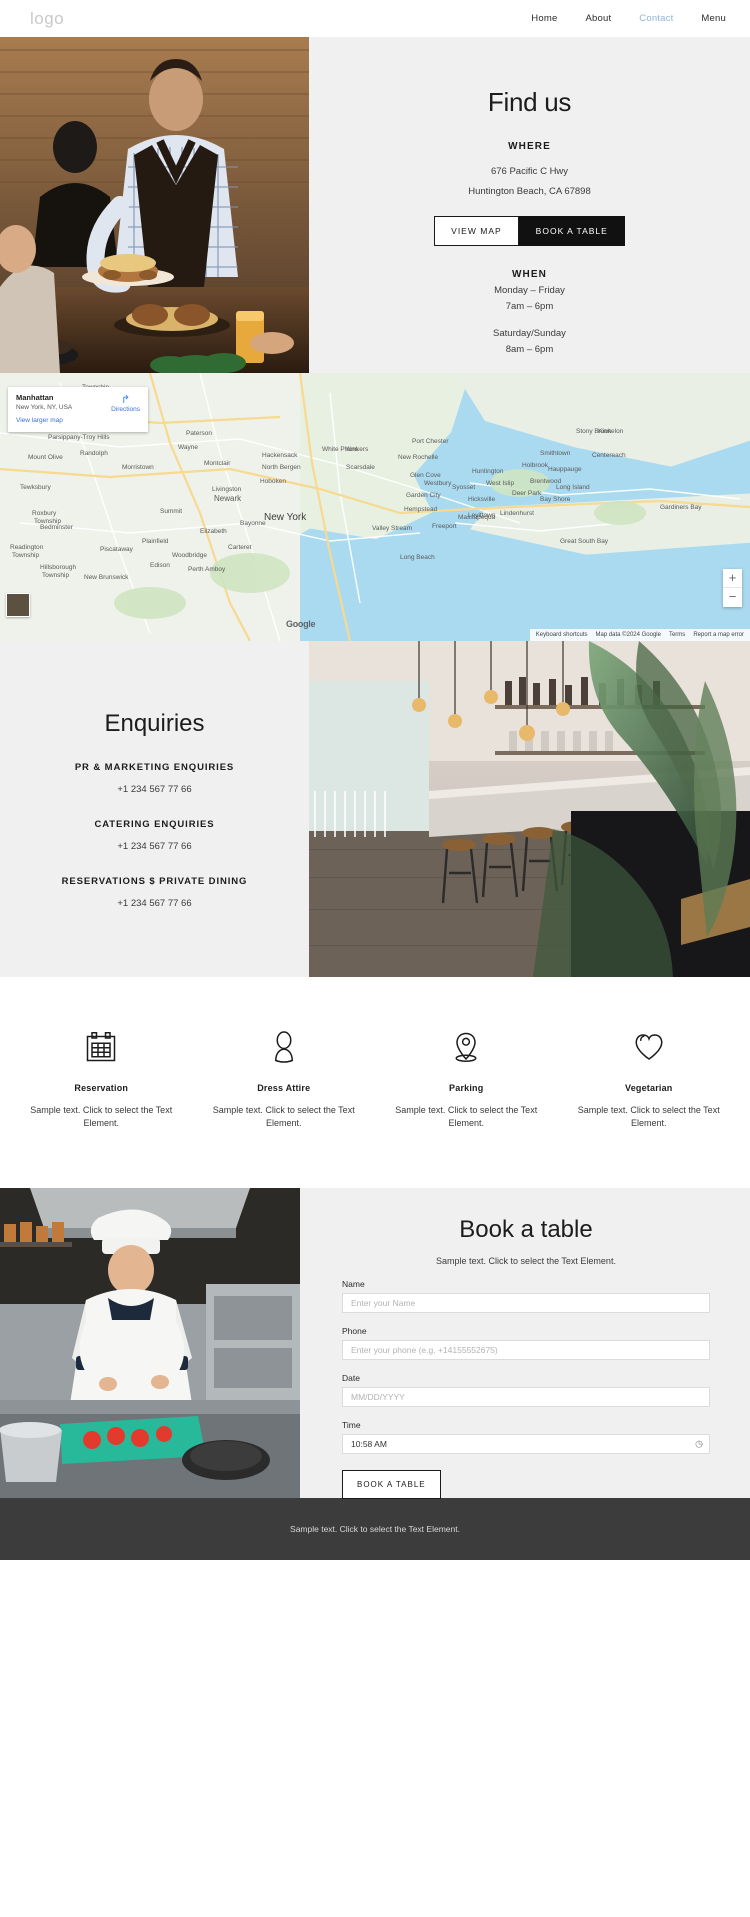 The height and width of the screenshot is (1917, 750). Describe the element at coordinates (476, 231) in the screenshot. I see `view-map-button: VIEW MAP` at that location.